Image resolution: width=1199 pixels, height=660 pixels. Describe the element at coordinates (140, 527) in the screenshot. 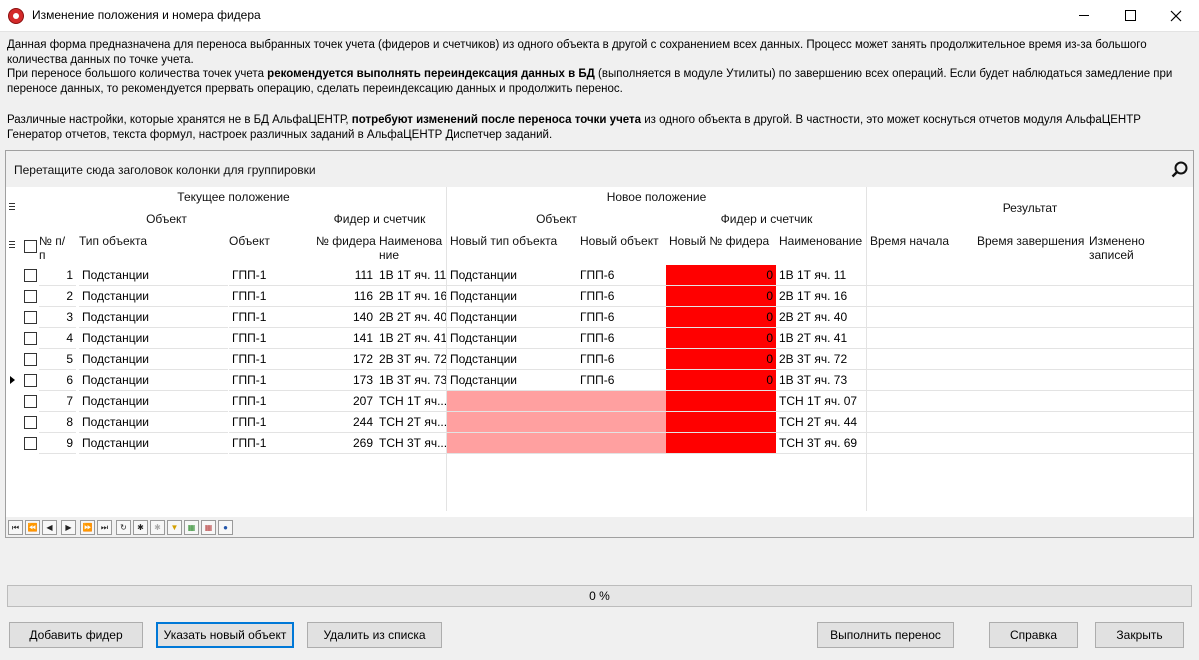

I see `insert-record-button: ✱` at that location.